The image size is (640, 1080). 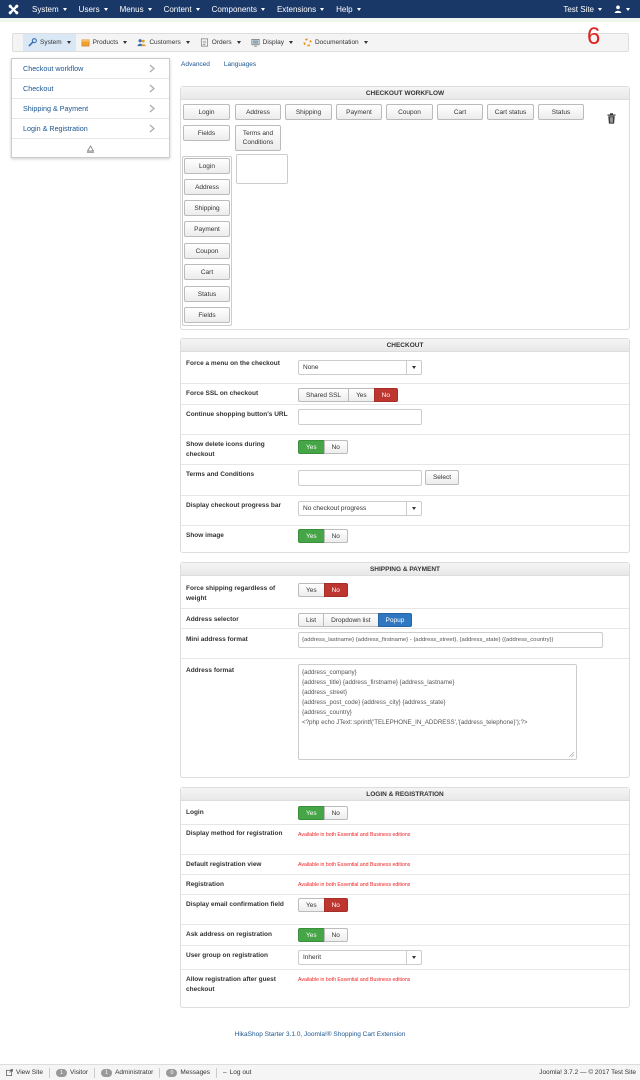 I want to click on force-menu-select: None, so click(x=360, y=367).